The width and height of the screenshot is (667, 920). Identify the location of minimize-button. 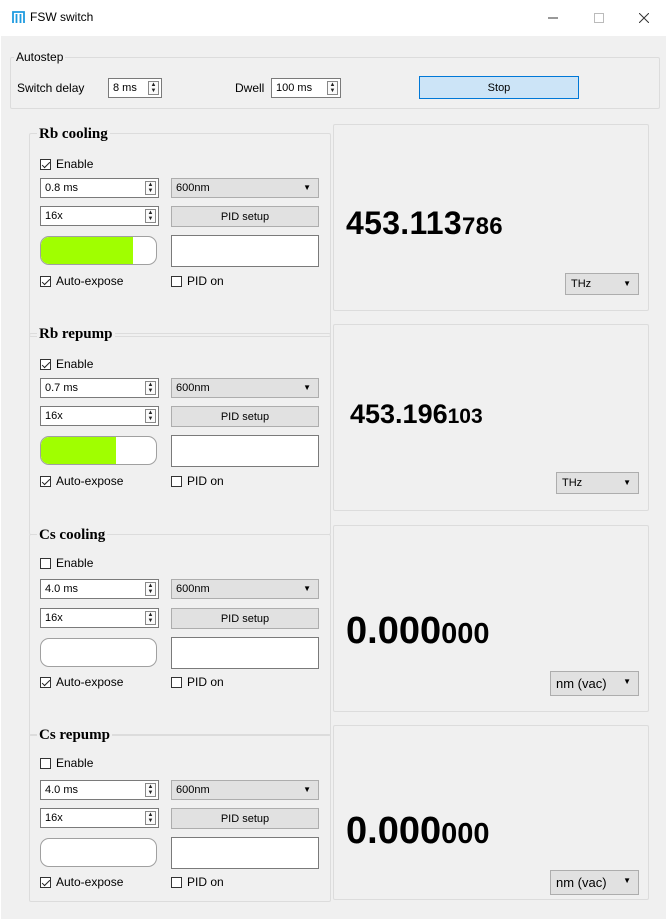
(553, 18).